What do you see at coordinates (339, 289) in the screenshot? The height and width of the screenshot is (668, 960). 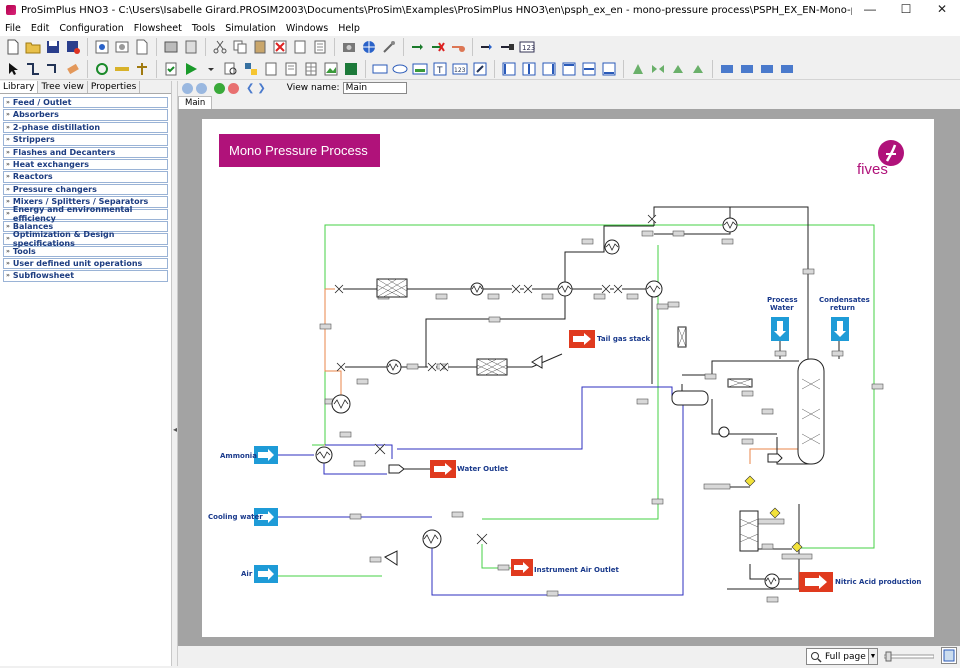 I see `mixer` at bounding box center [339, 289].